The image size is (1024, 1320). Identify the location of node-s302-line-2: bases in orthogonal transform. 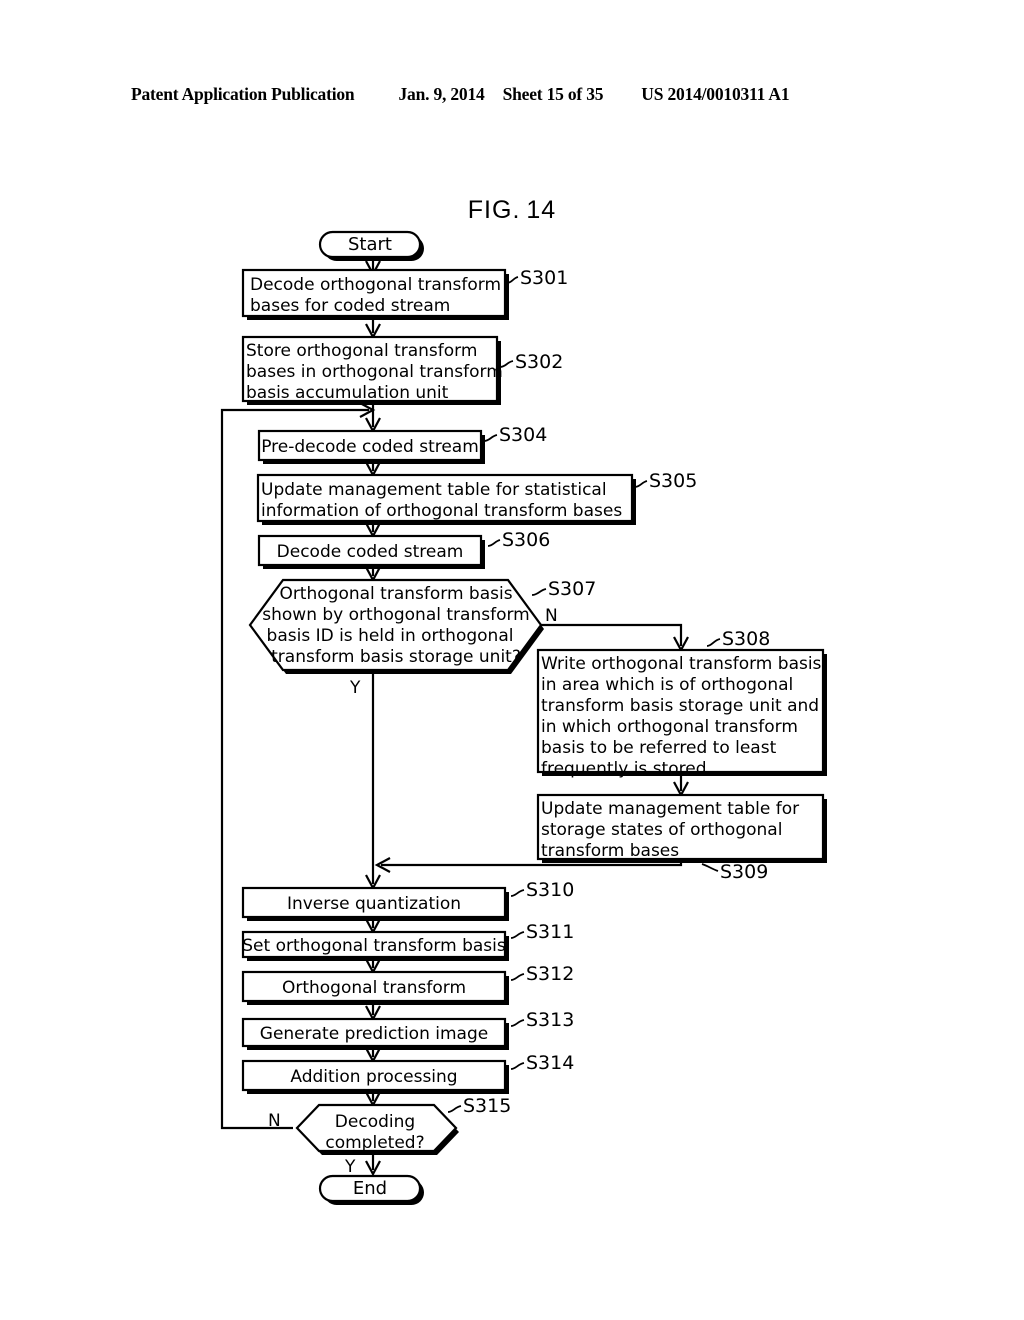
(374, 372).